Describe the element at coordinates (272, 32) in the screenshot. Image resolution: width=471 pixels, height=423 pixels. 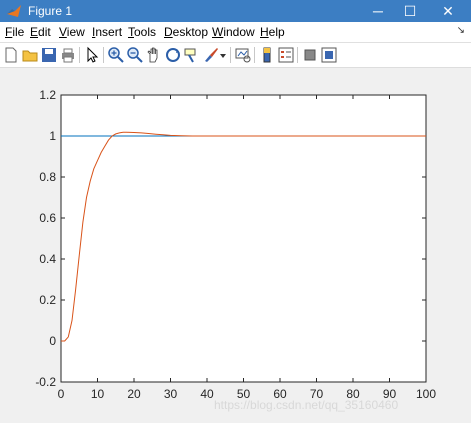
I see `menu-help: Help` at that location.